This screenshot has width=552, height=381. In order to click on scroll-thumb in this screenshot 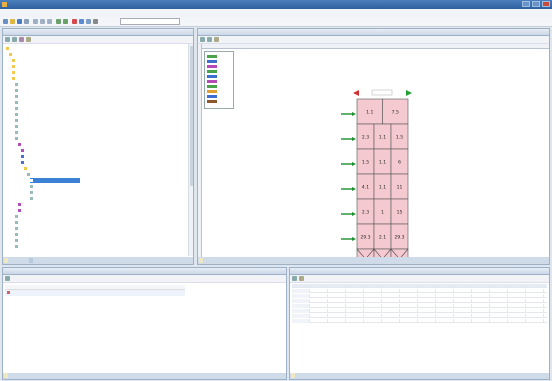, I will do `click(191, 116)`.